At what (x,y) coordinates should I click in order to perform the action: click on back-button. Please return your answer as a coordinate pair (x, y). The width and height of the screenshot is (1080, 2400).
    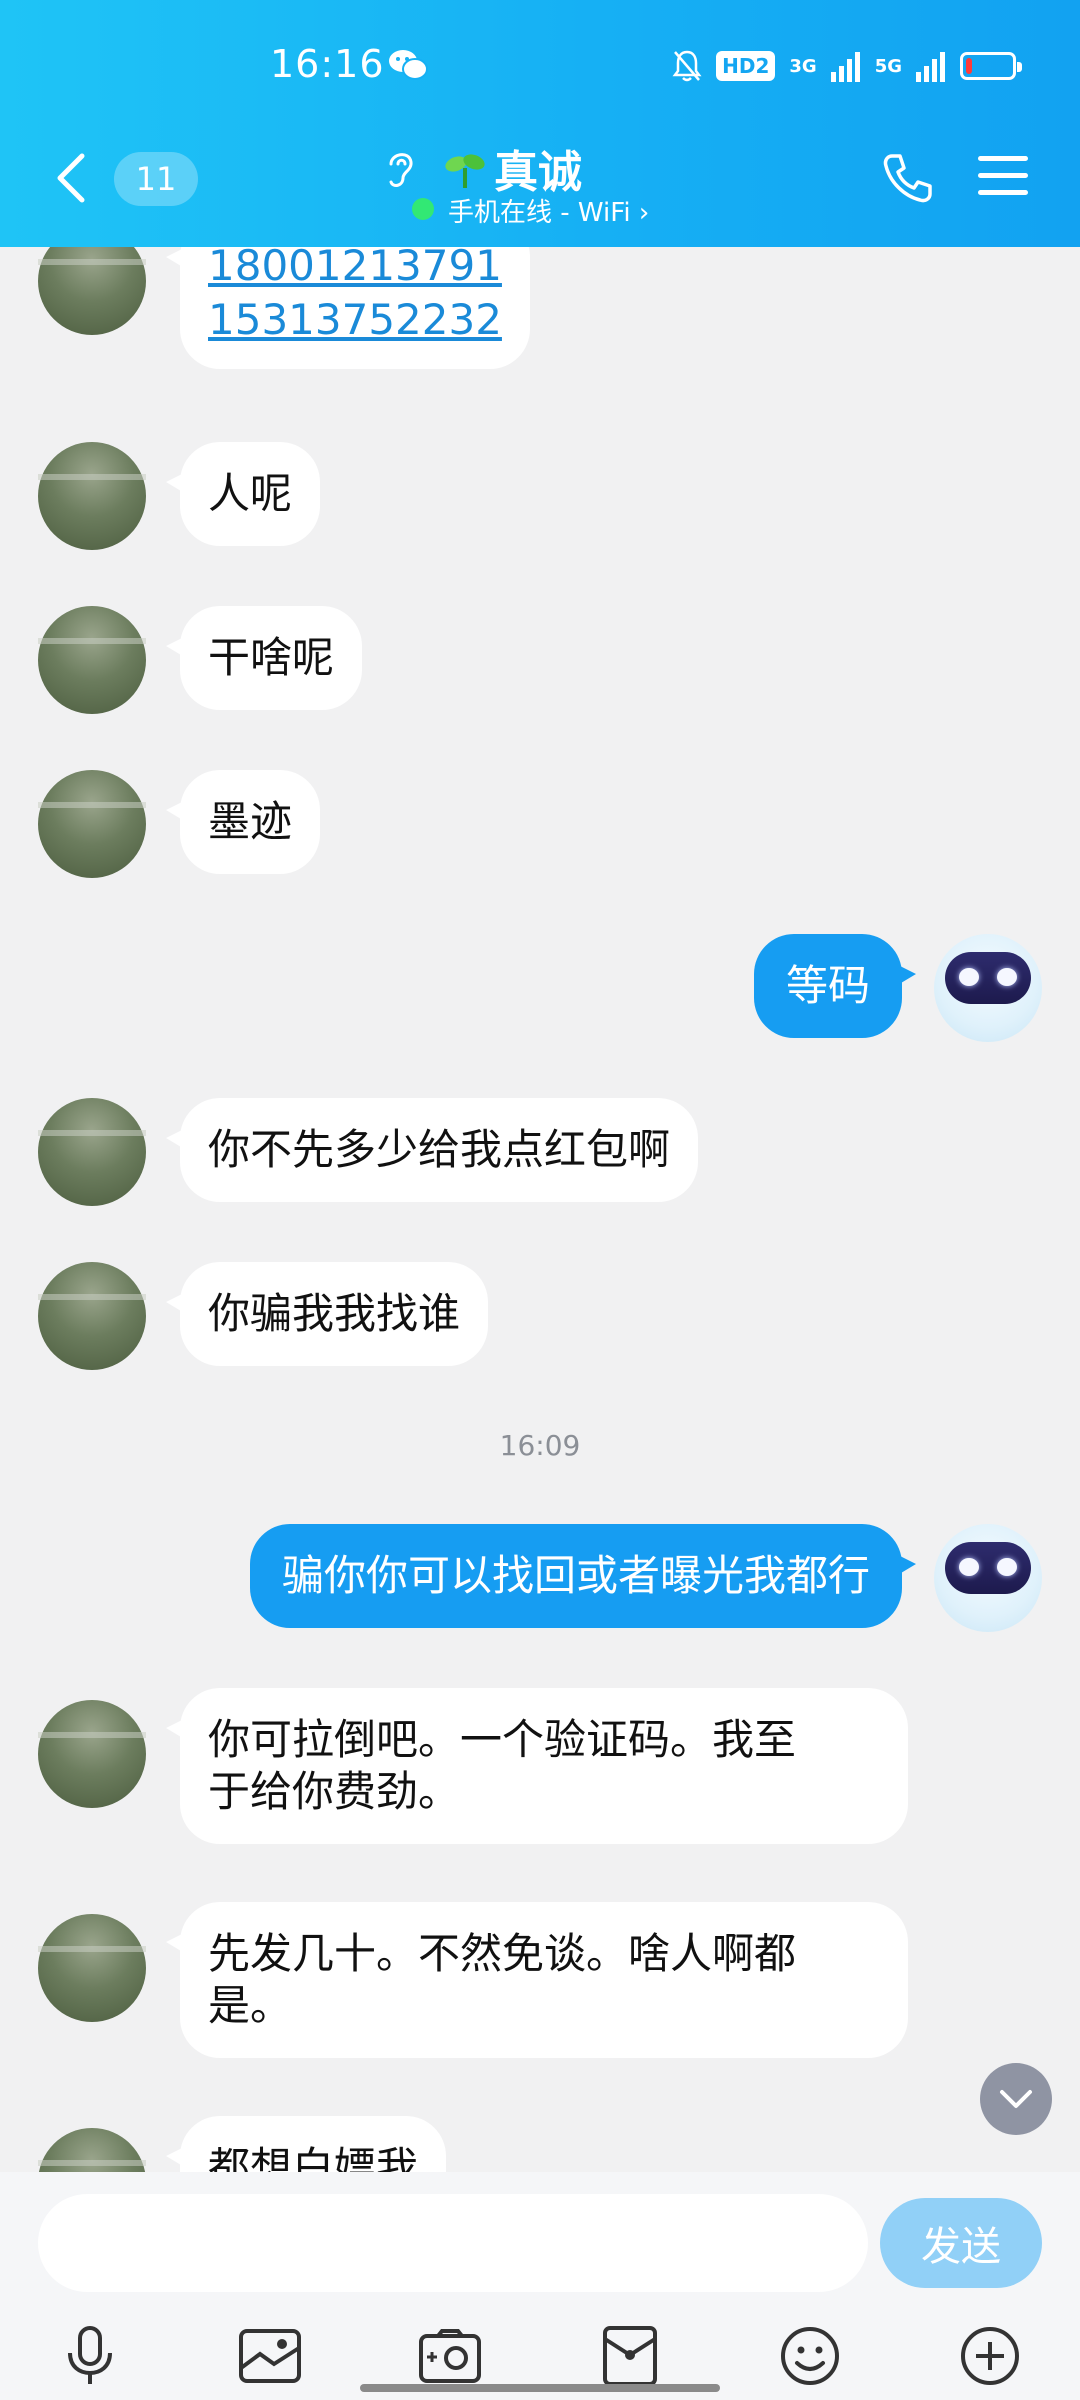
    Looking at the image, I should click on (72, 178).